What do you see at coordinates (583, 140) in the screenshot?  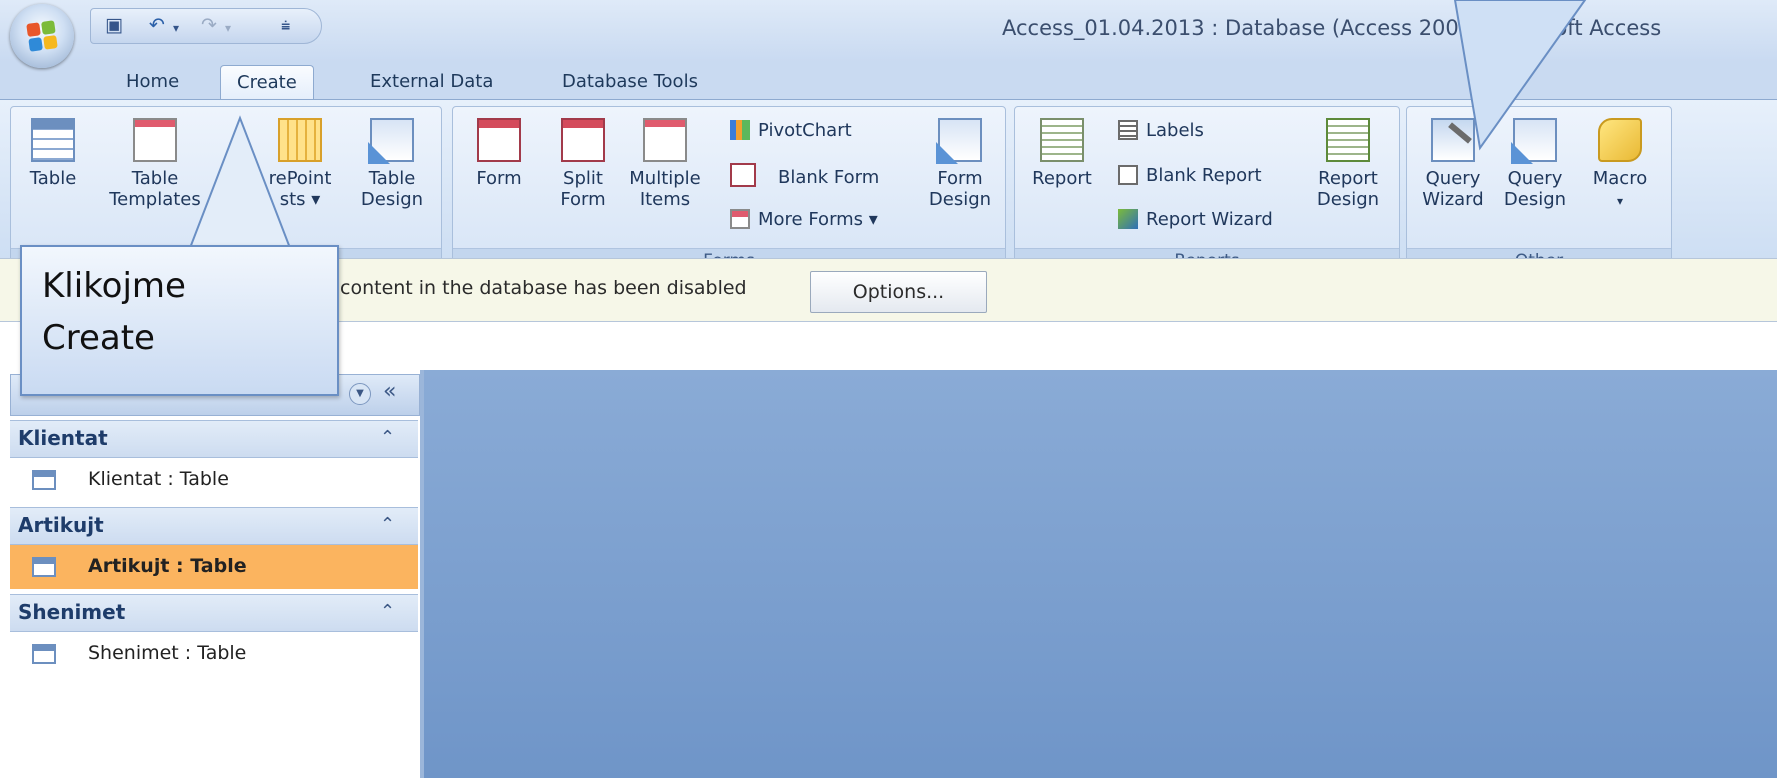 I see `split-form-icon` at bounding box center [583, 140].